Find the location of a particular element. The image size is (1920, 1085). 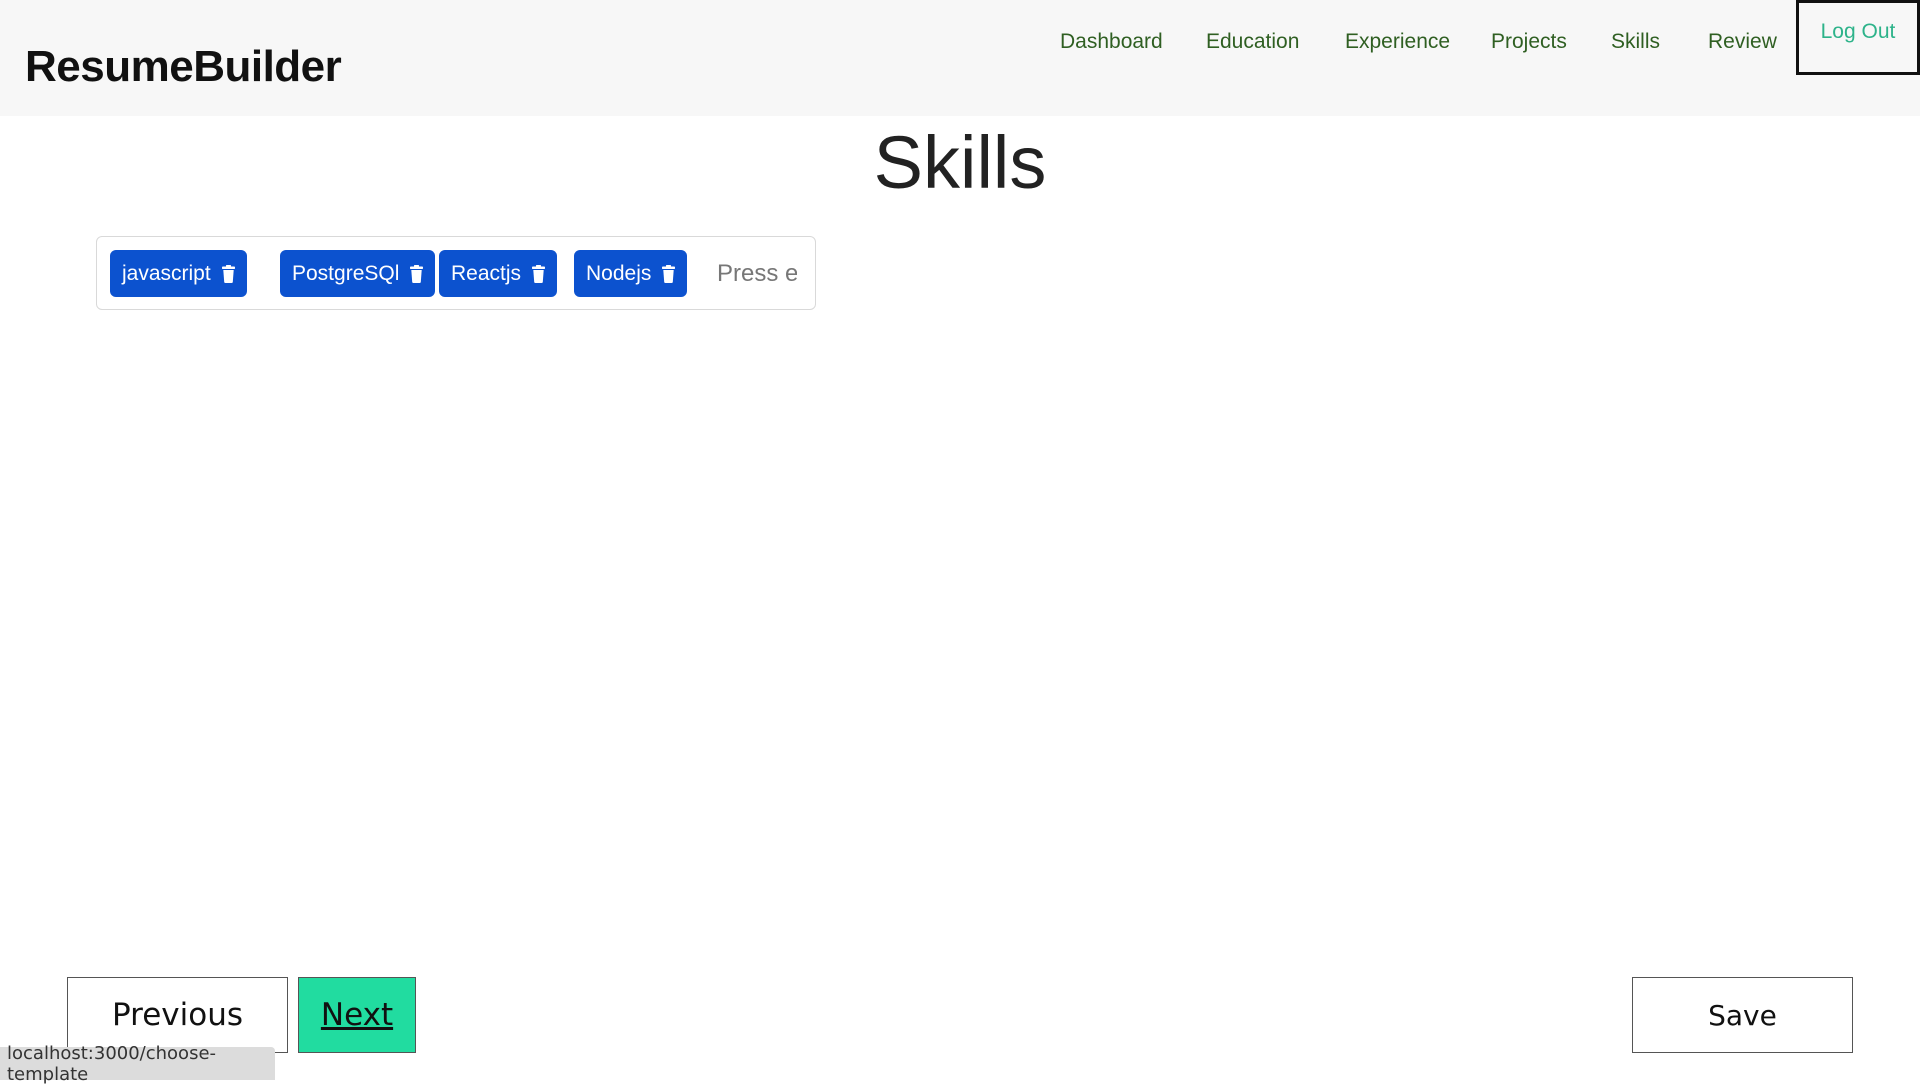

nav-review: Review is located at coordinates (1742, 42).